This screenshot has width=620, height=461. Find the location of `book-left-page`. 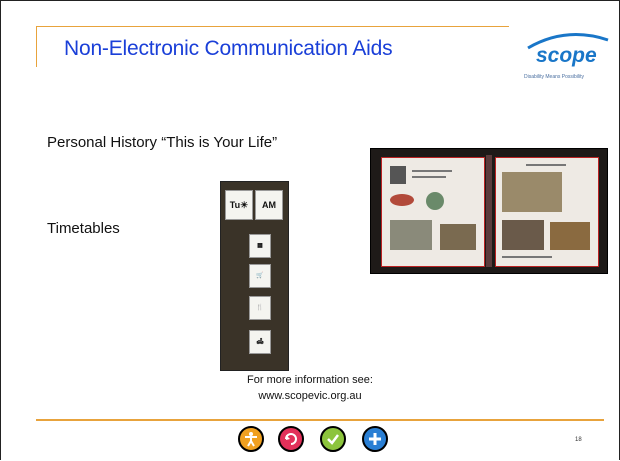

book-left-page is located at coordinates (433, 212).